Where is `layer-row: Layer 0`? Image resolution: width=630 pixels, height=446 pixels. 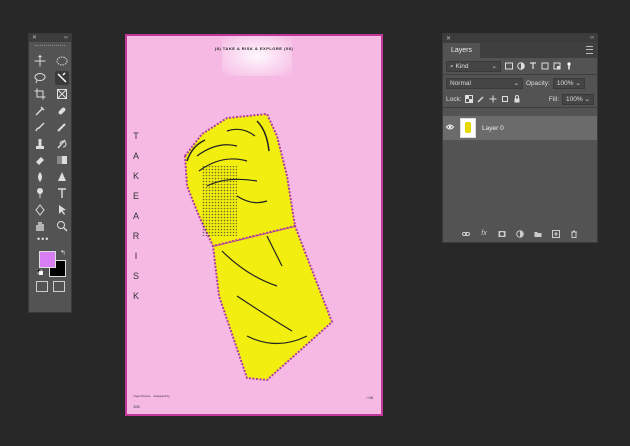 layer-row: Layer 0 is located at coordinates (520, 128).